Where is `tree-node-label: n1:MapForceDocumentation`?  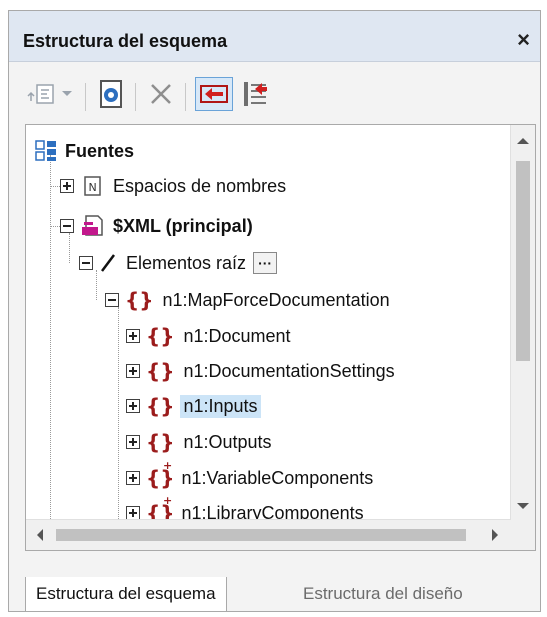 tree-node-label: n1:MapForceDocumentation is located at coordinates (276, 299).